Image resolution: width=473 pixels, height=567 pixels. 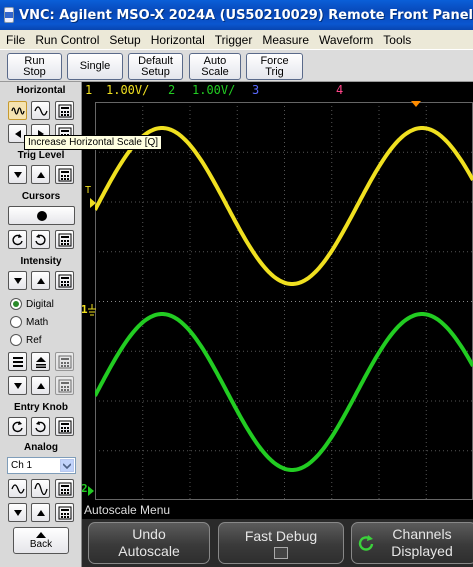 What do you see at coordinates (256, 90) in the screenshot?
I see `ch3-number: 3` at bounding box center [256, 90].